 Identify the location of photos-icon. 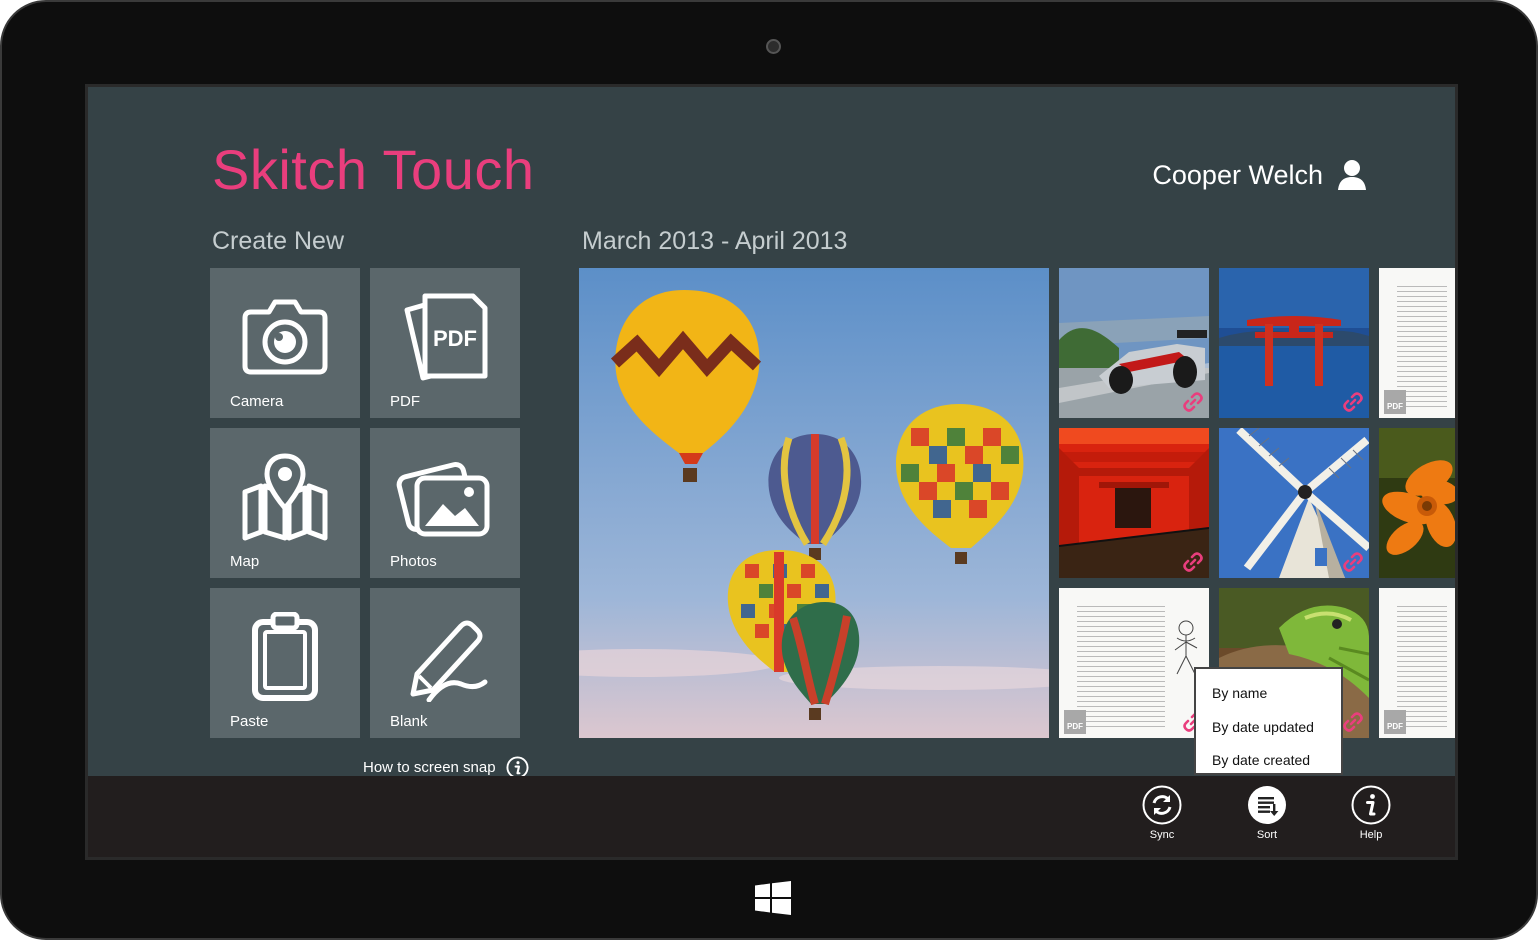
(443, 499).